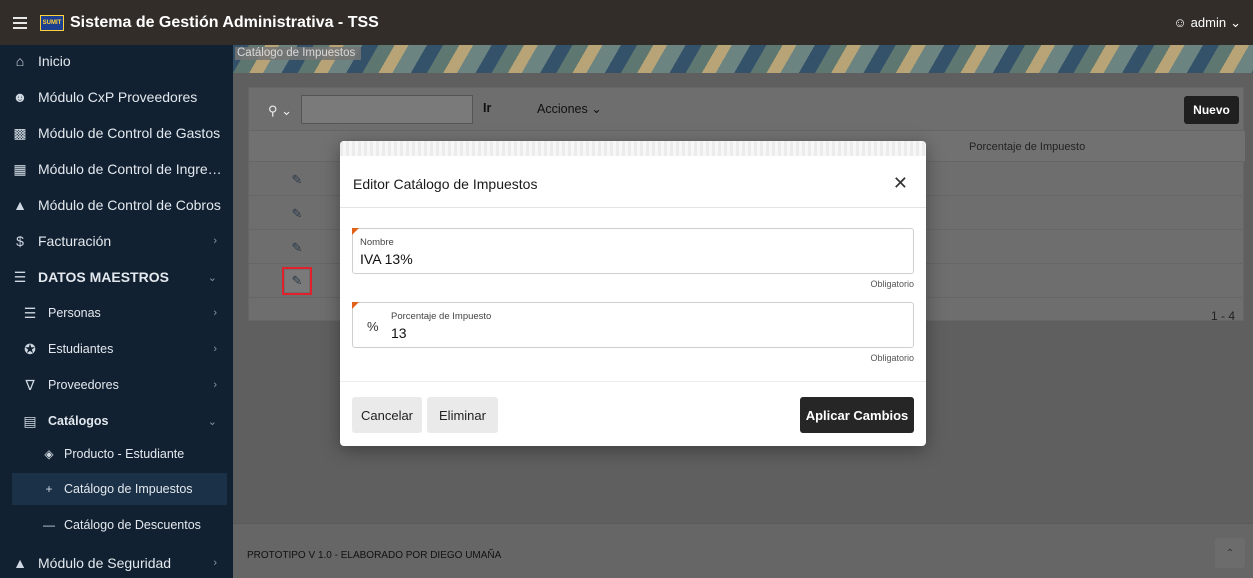 This screenshot has width=1253, height=578. I want to click on hamburger-menu-icon, so click(20, 22).